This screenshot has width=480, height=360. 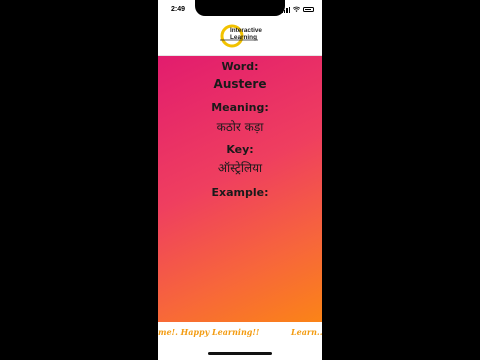 What do you see at coordinates (240, 66) in the screenshot?
I see `word-label: Word:` at bounding box center [240, 66].